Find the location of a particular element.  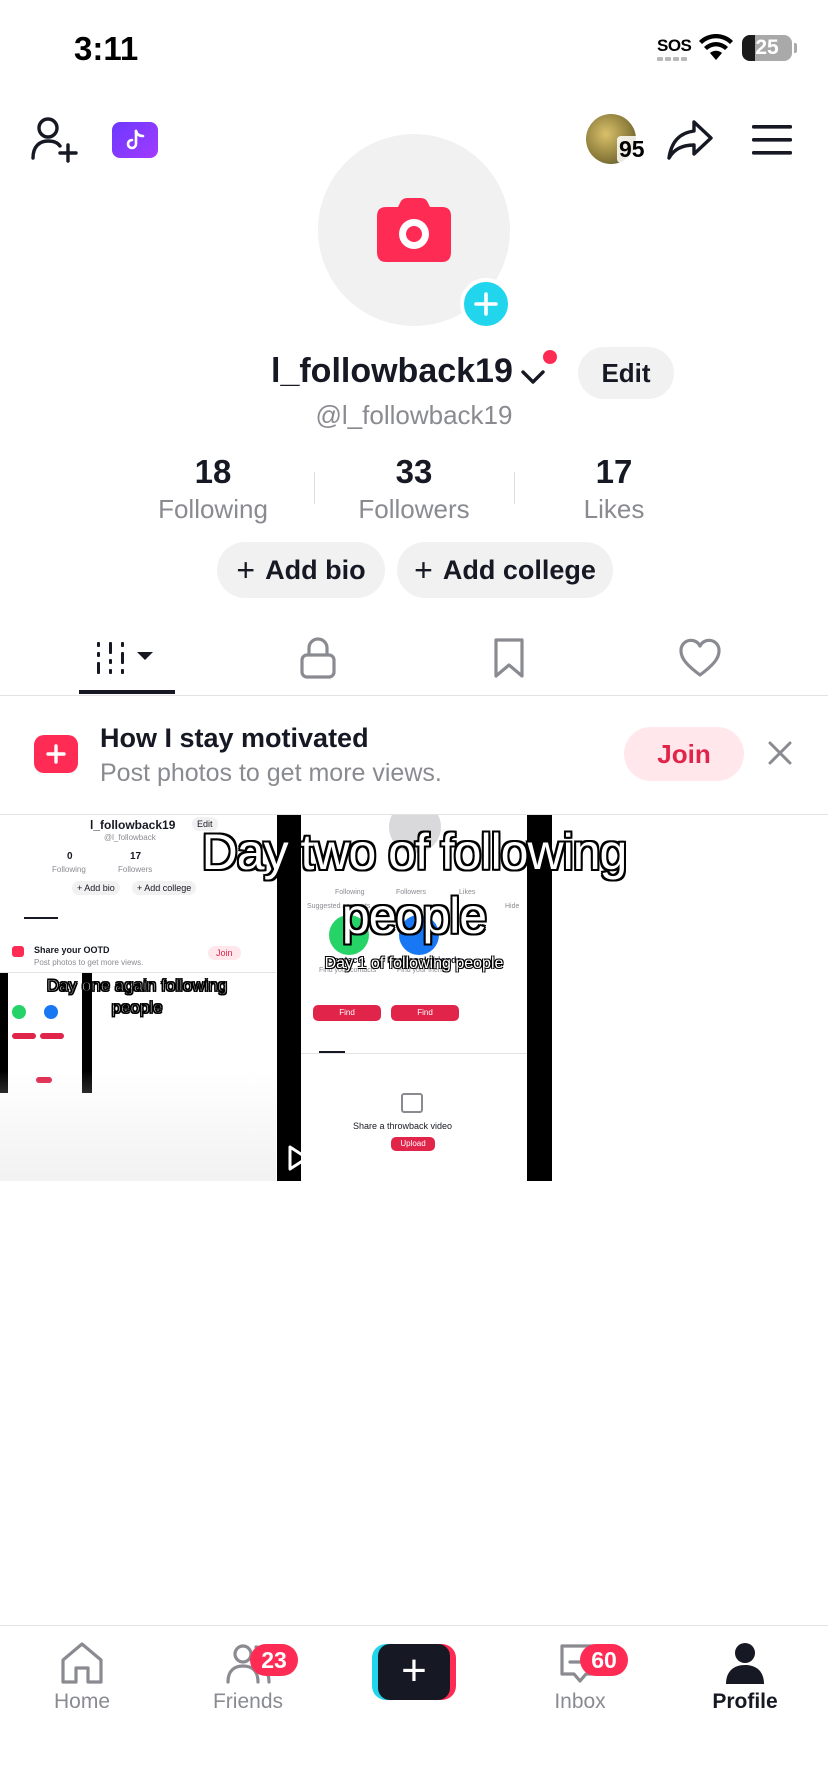

tab-videos is located at coordinates (127, 658).